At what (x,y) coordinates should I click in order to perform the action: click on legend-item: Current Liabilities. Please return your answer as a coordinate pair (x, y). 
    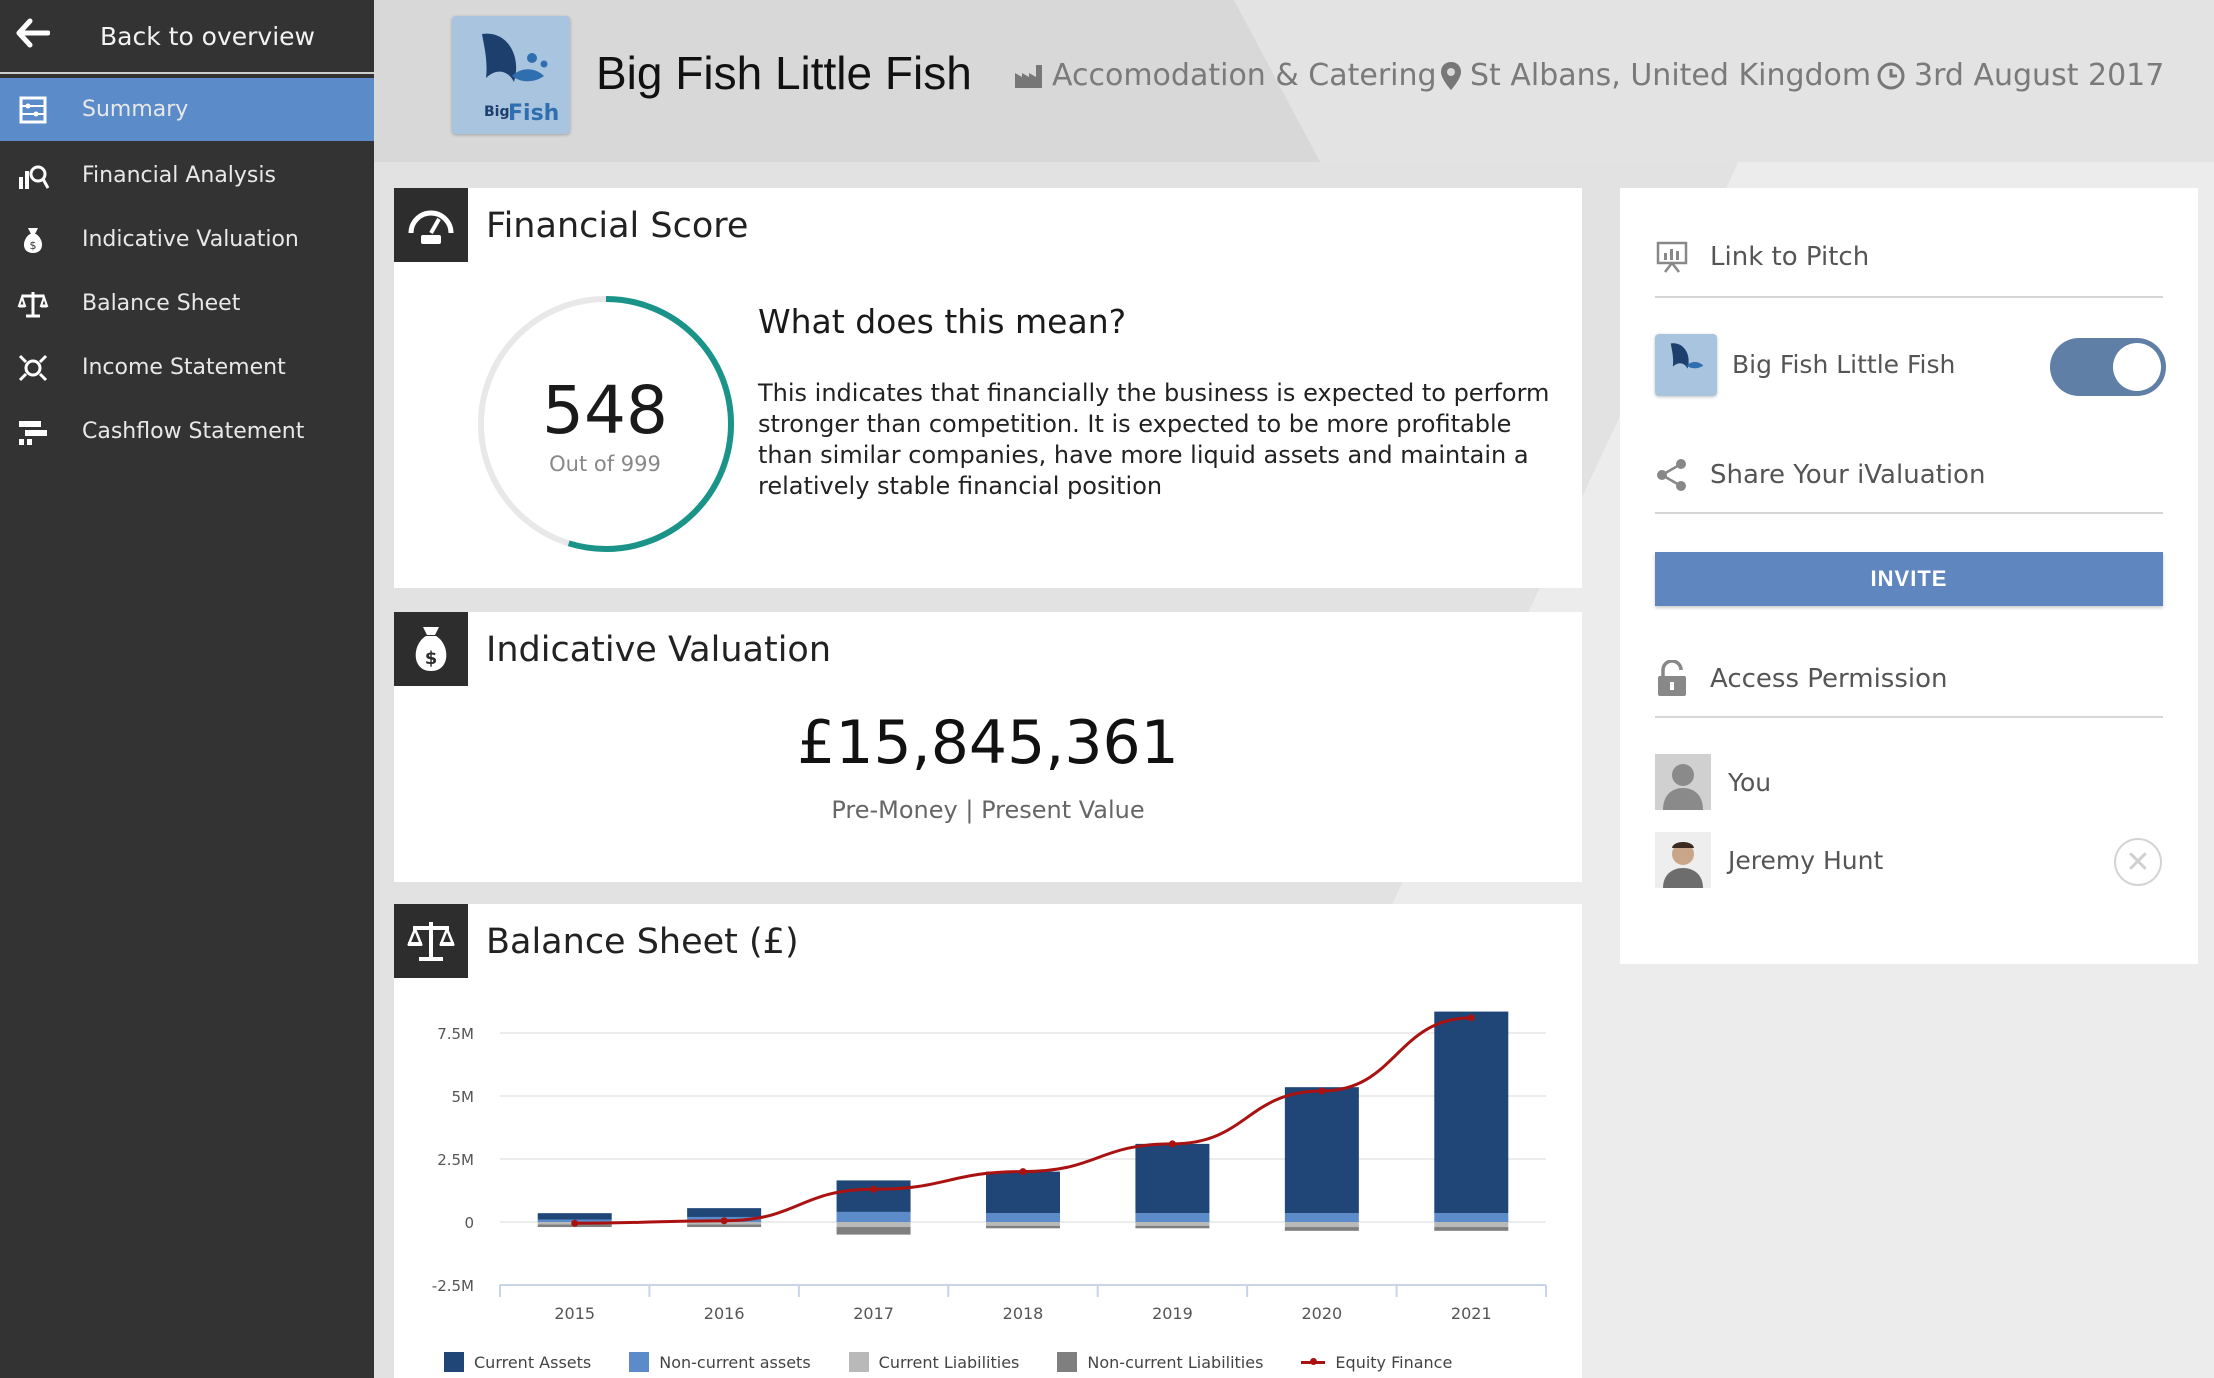
    Looking at the image, I should click on (934, 1362).